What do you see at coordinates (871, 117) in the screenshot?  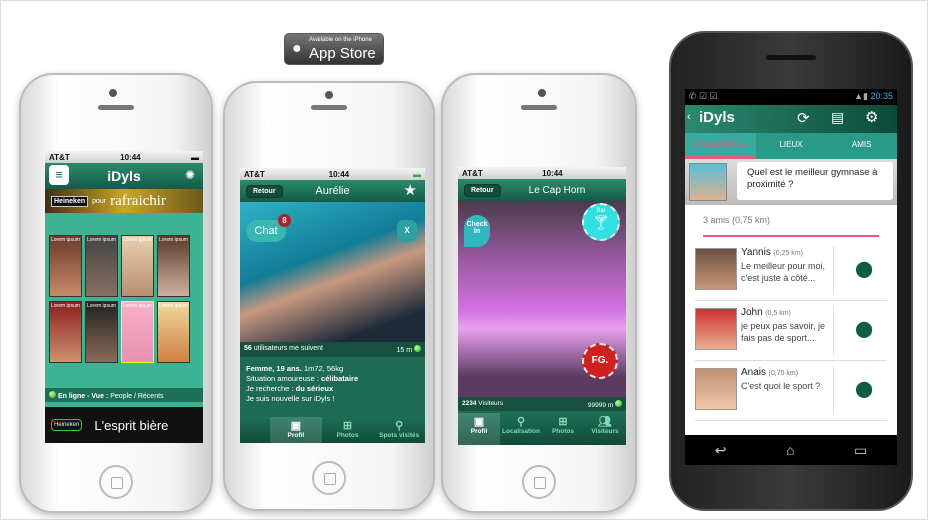 I see `gear-icon: ⚙` at bounding box center [871, 117].